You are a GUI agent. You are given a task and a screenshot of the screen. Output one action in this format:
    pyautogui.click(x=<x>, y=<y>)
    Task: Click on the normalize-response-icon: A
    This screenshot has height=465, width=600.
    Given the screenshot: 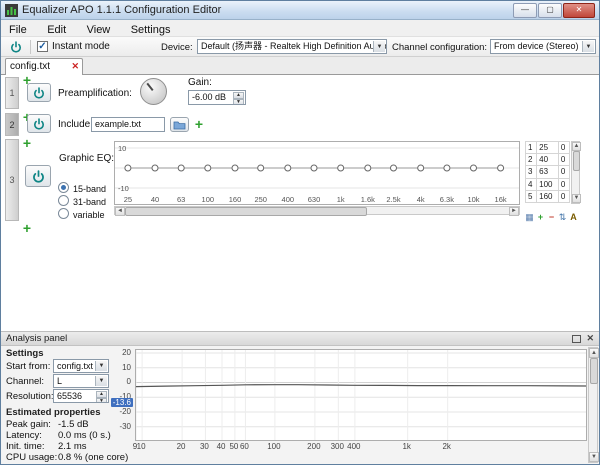 What is the action you would take?
    pyautogui.click(x=573, y=217)
    